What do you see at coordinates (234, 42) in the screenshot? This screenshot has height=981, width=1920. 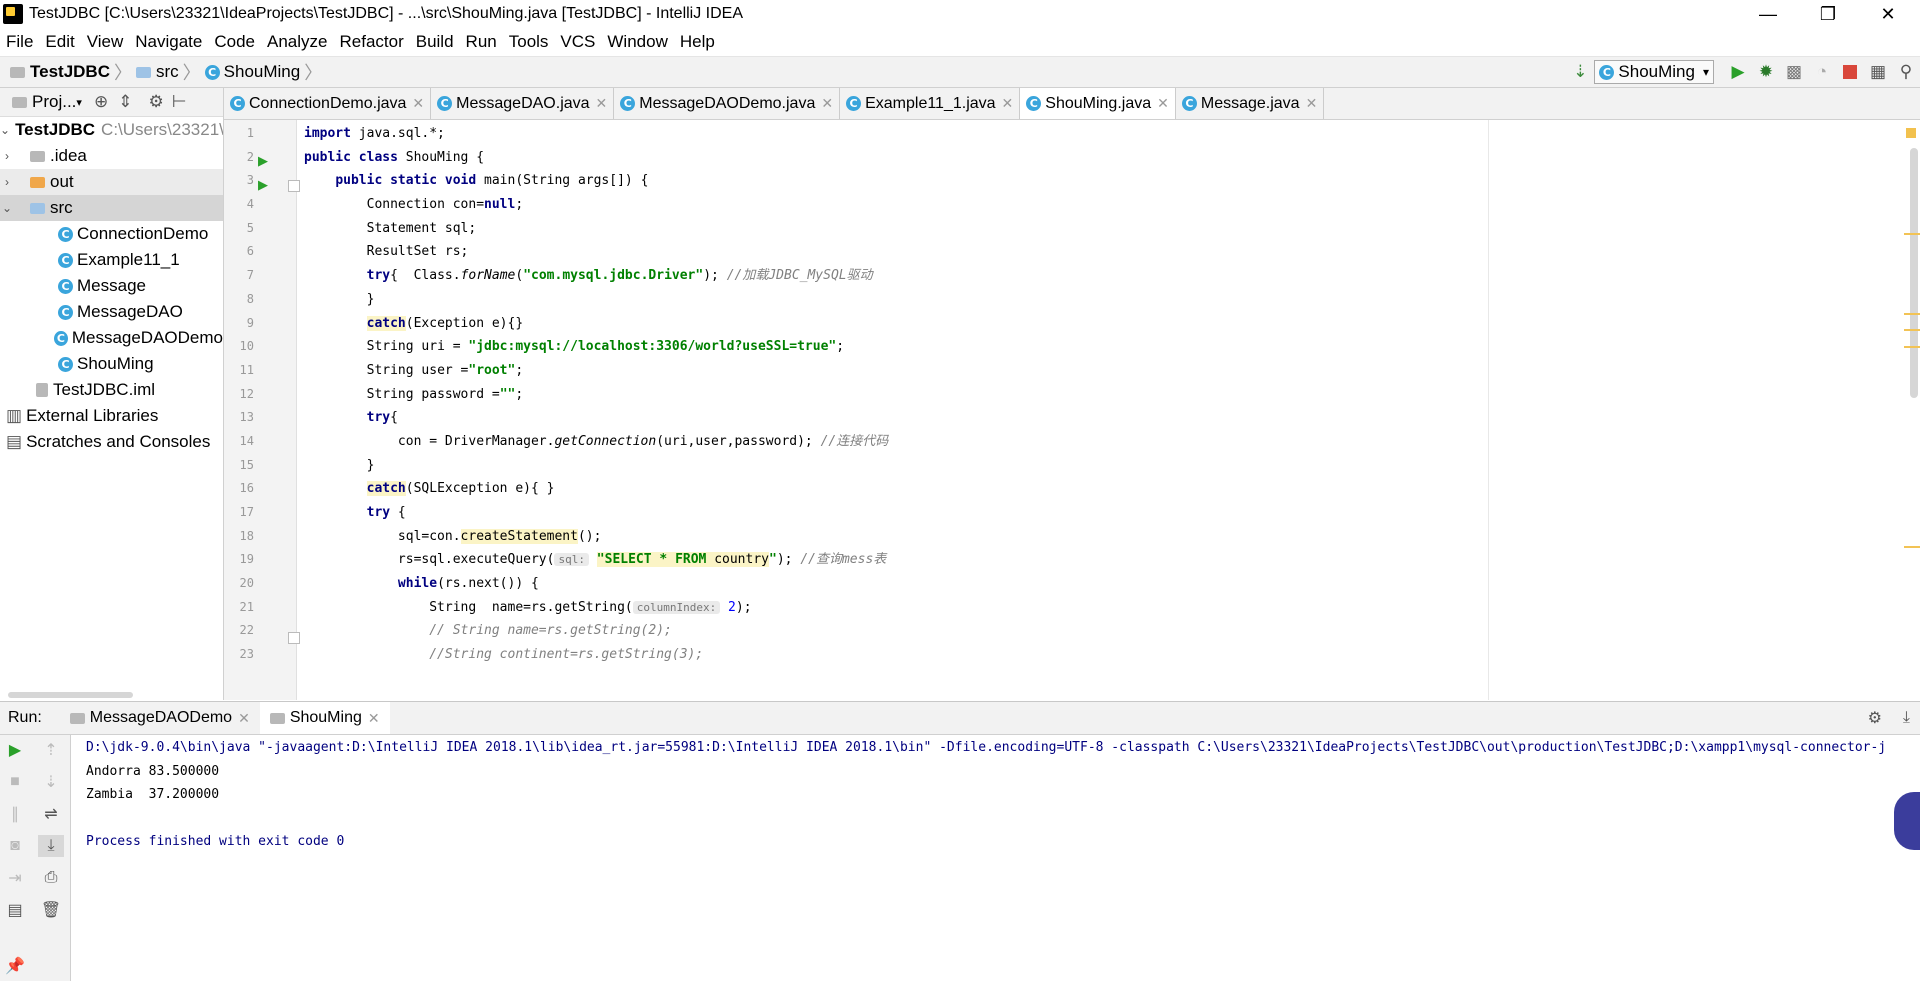 I see `menu-code: Code` at bounding box center [234, 42].